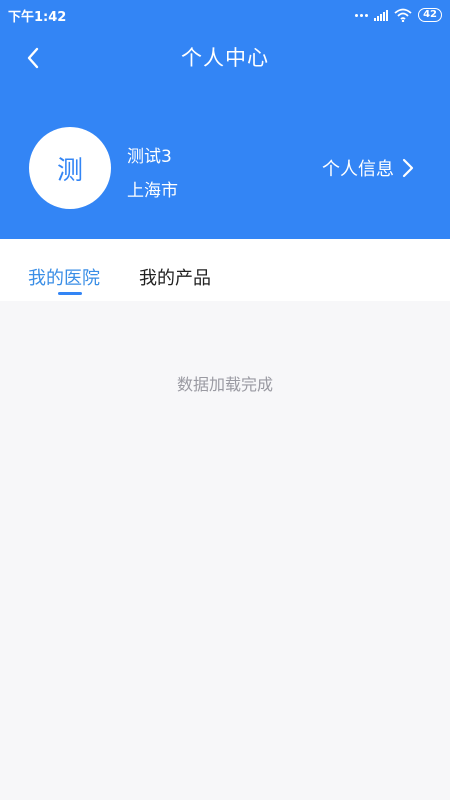 The height and width of the screenshot is (800, 450). I want to click on personal-info-link: 个人信息, so click(368, 168).